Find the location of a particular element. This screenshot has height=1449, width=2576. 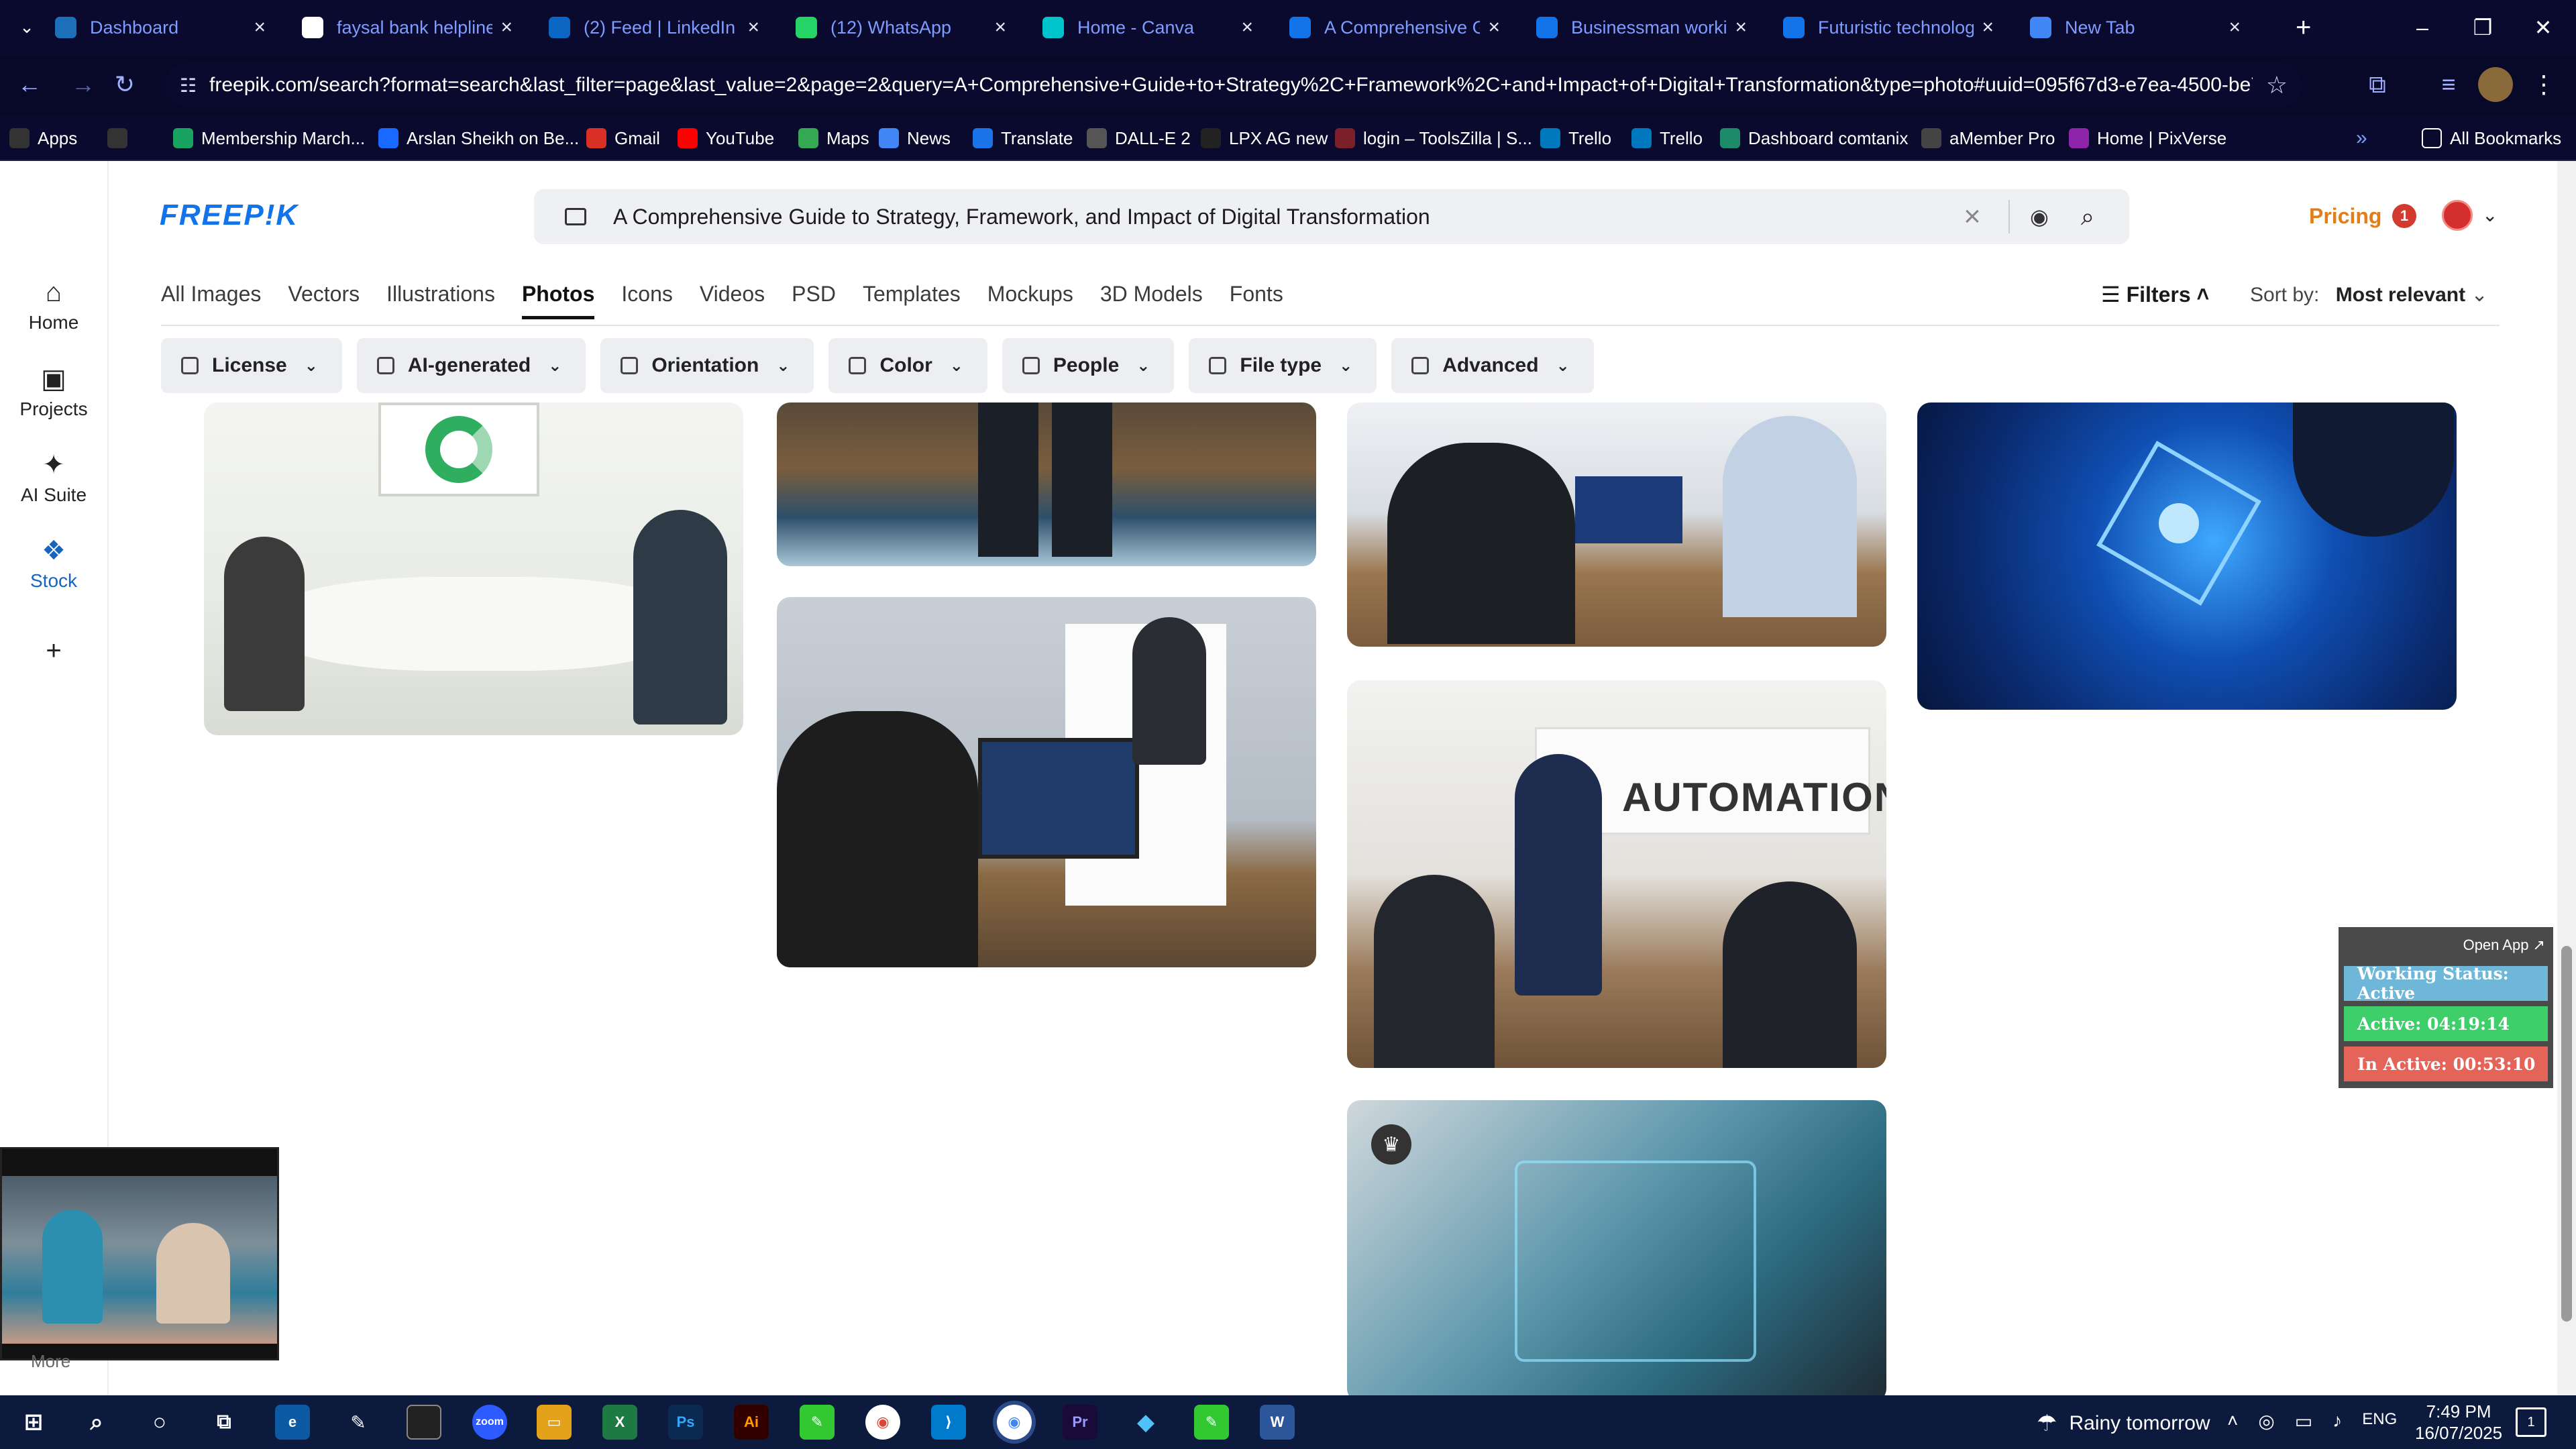

site-info-icon: ☷ is located at coordinates (194, 85).